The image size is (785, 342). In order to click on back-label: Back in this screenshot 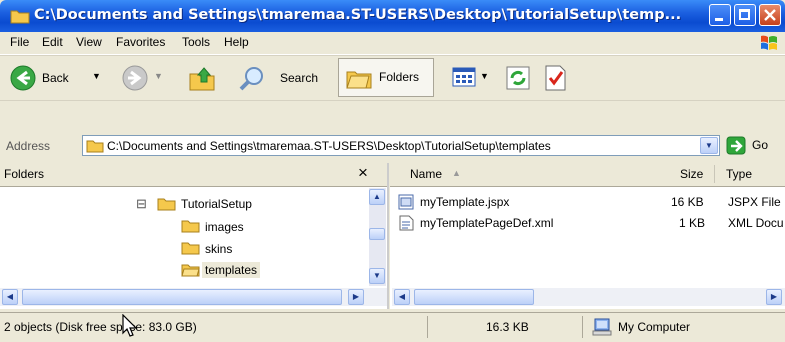, I will do `click(55, 78)`.